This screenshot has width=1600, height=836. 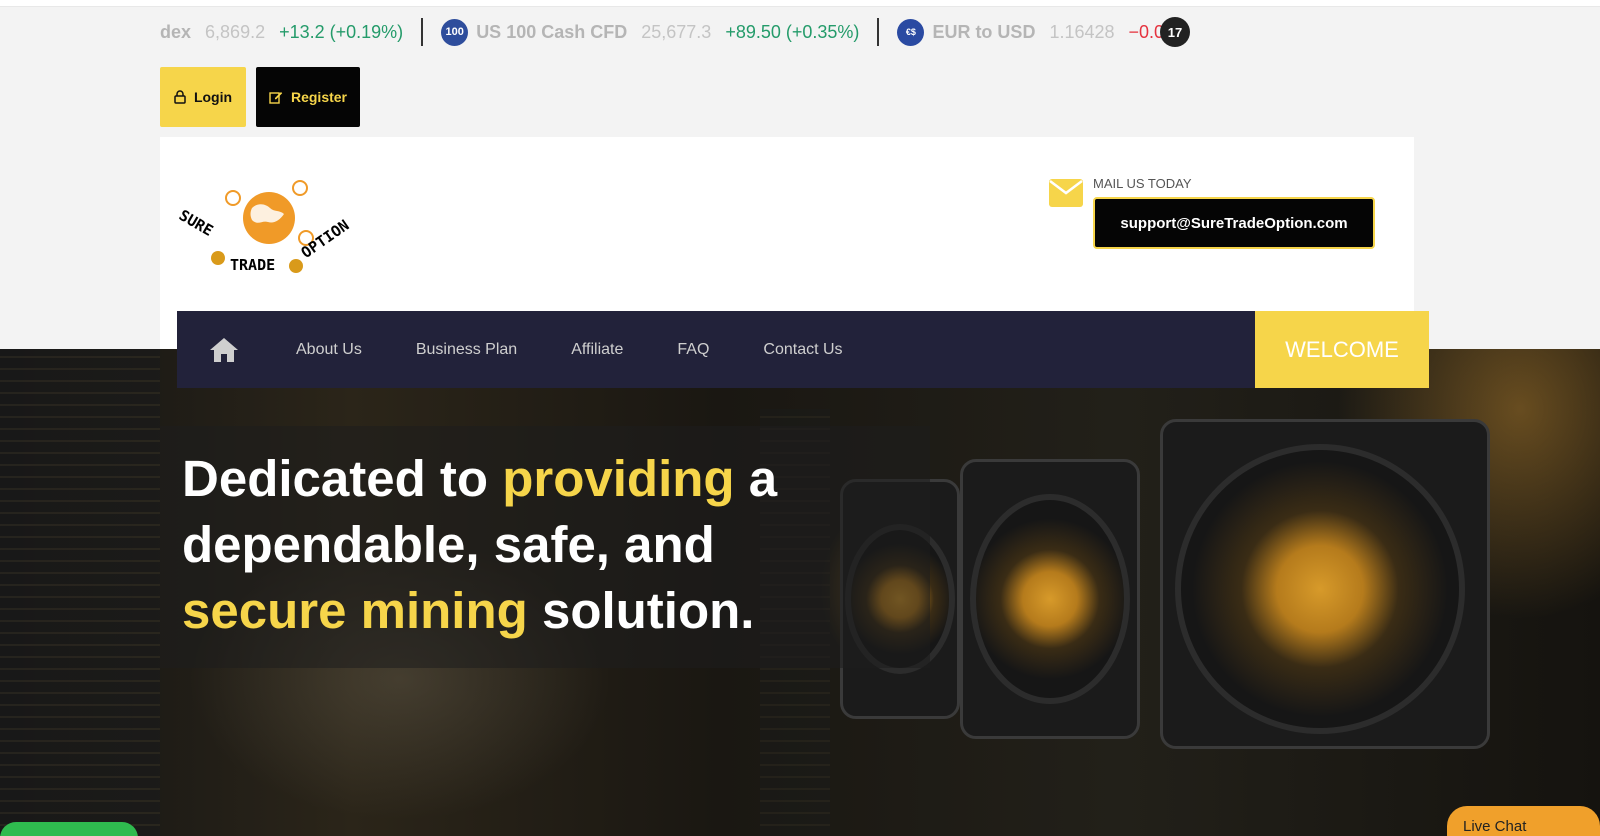 I want to click on hero-text: a, so click(x=756, y=478).